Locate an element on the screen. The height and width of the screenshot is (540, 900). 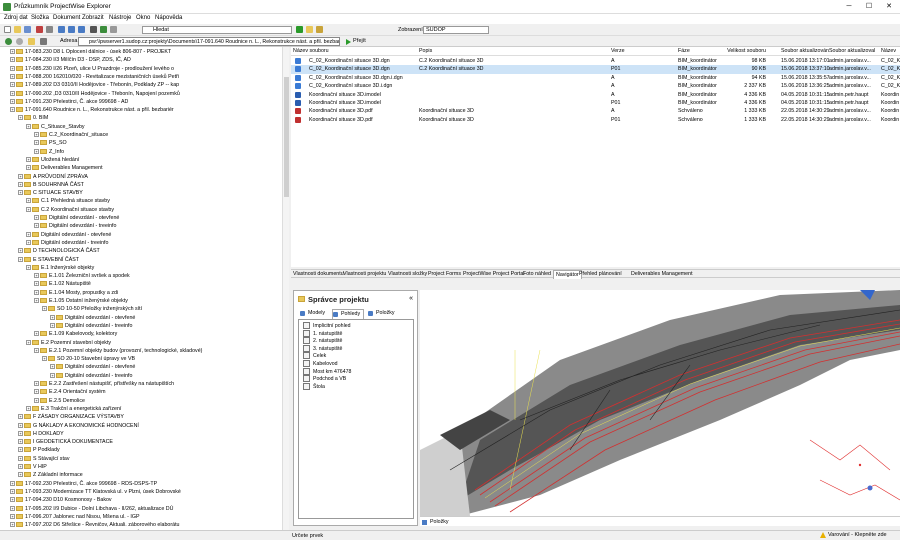
tree-item: + E.3 Trakční a energetická zařízení is located at coordinates (73, 409).